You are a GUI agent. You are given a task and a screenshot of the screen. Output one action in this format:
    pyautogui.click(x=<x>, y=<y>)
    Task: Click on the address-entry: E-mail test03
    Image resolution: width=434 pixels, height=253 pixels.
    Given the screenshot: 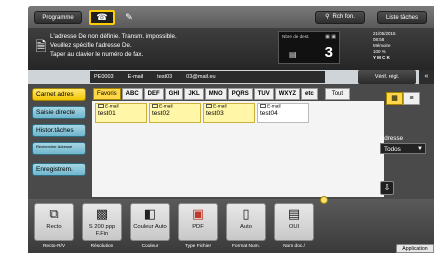 What is the action you would take?
    pyautogui.click(x=229, y=113)
    